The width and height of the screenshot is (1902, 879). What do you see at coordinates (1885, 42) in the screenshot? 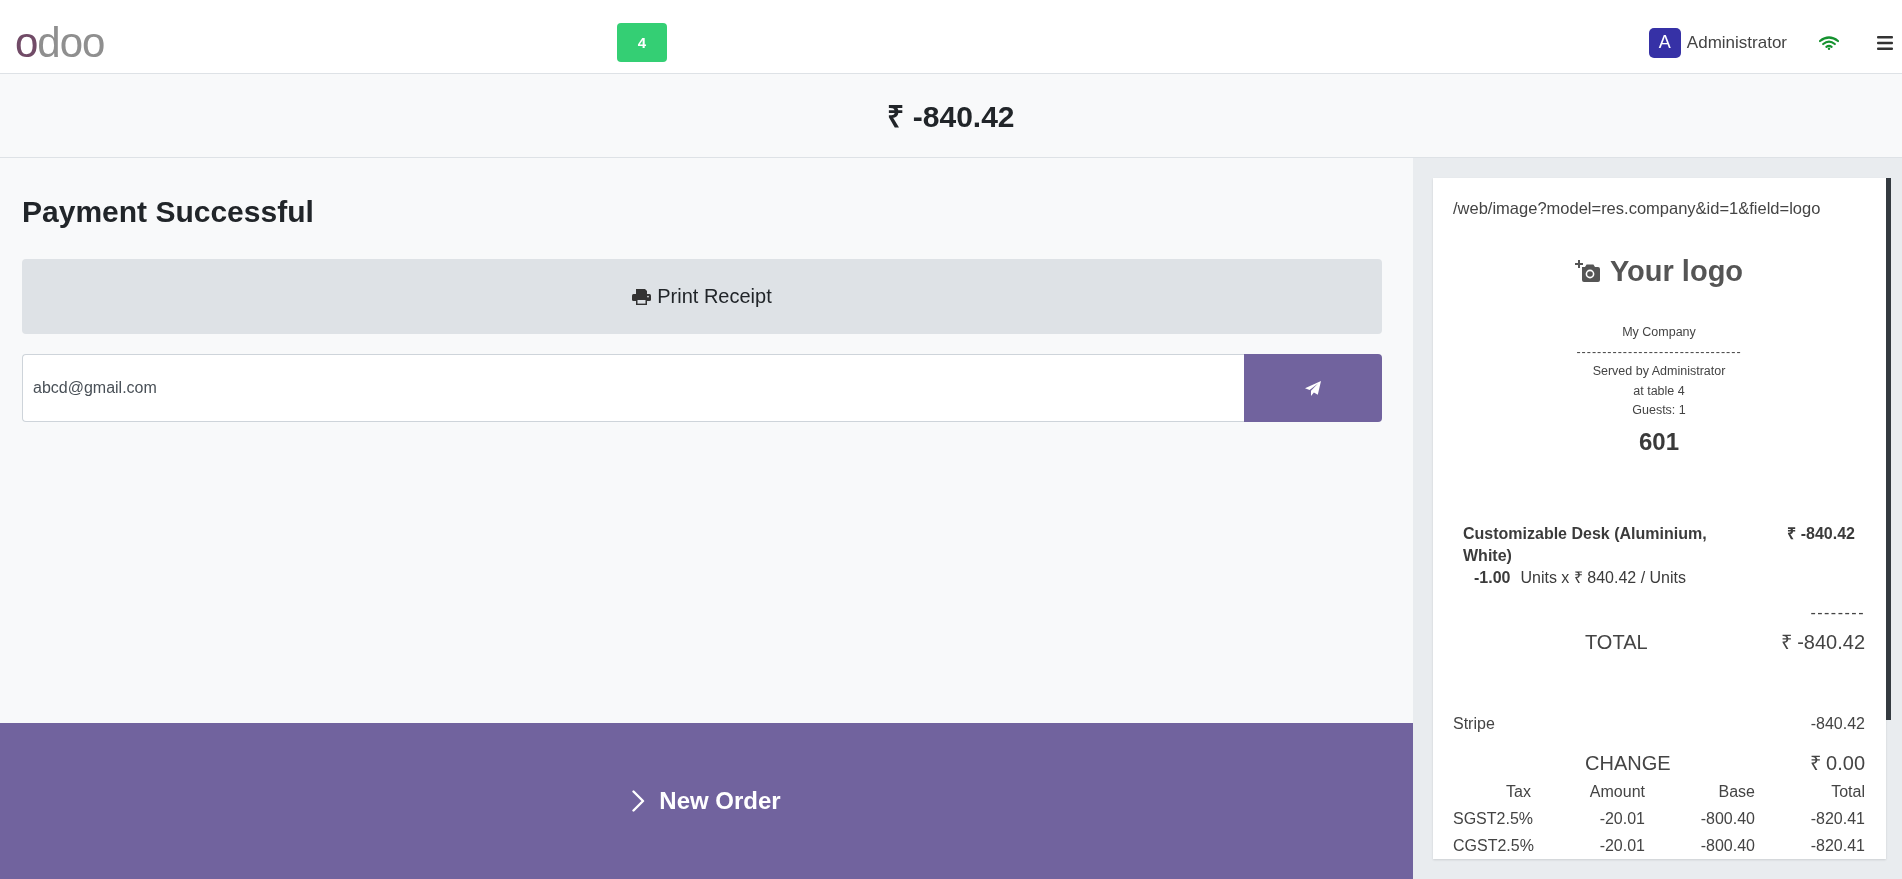
I see `menu-icon` at bounding box center [1885, 42].